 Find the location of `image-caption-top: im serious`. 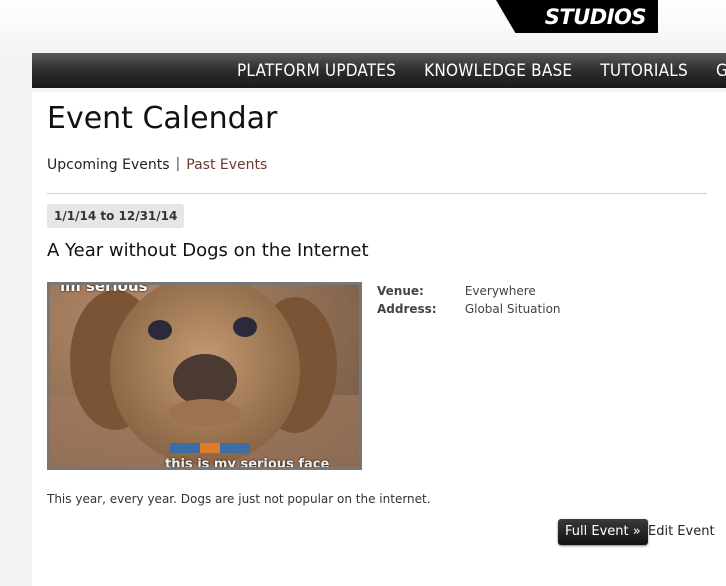

image-caption-top: im serious is located at coordinates (104, 288).